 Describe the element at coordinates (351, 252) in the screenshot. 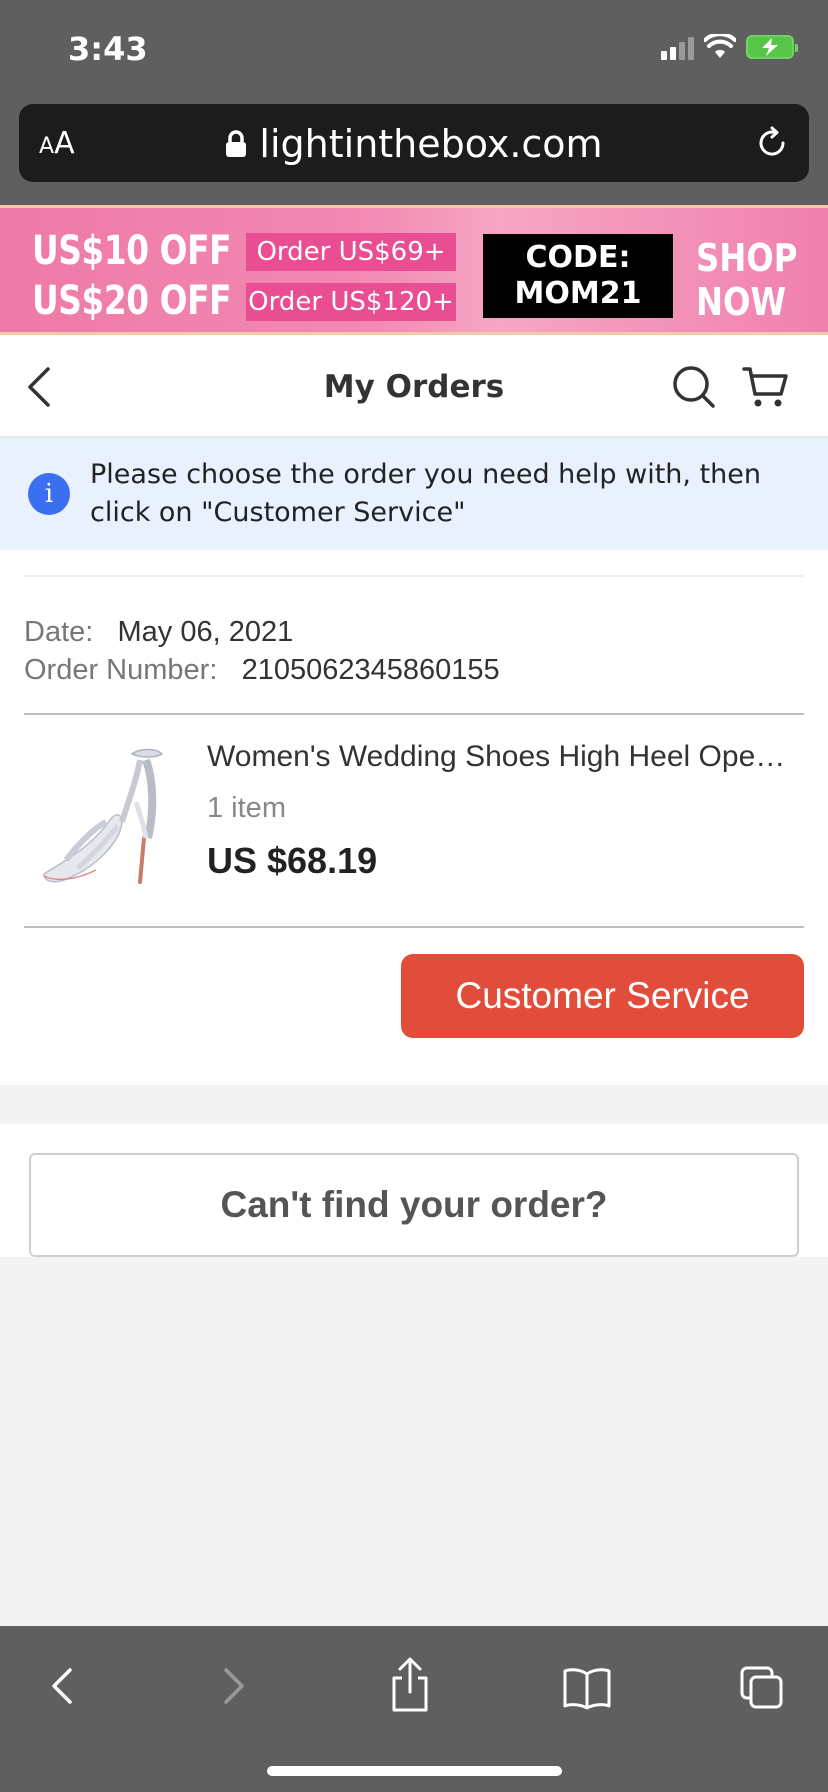

I see `promo-condition-1: Order US$69+` at that location.